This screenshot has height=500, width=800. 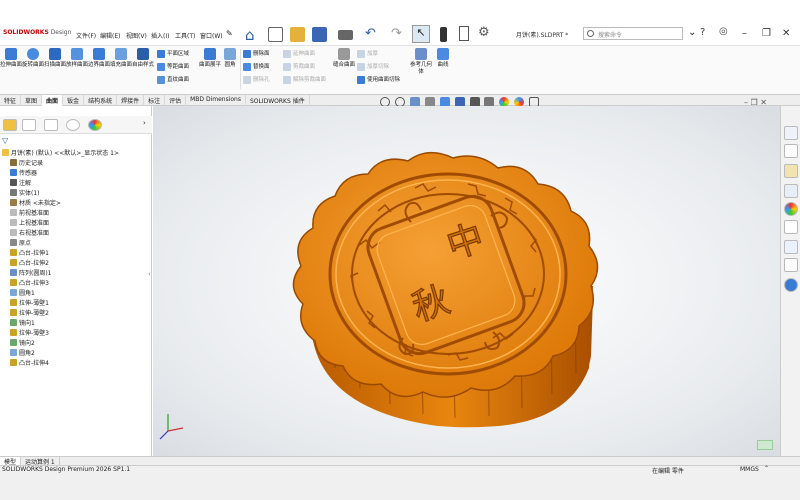 I want to click on help-icon: ?, so click(x=702, y=32).